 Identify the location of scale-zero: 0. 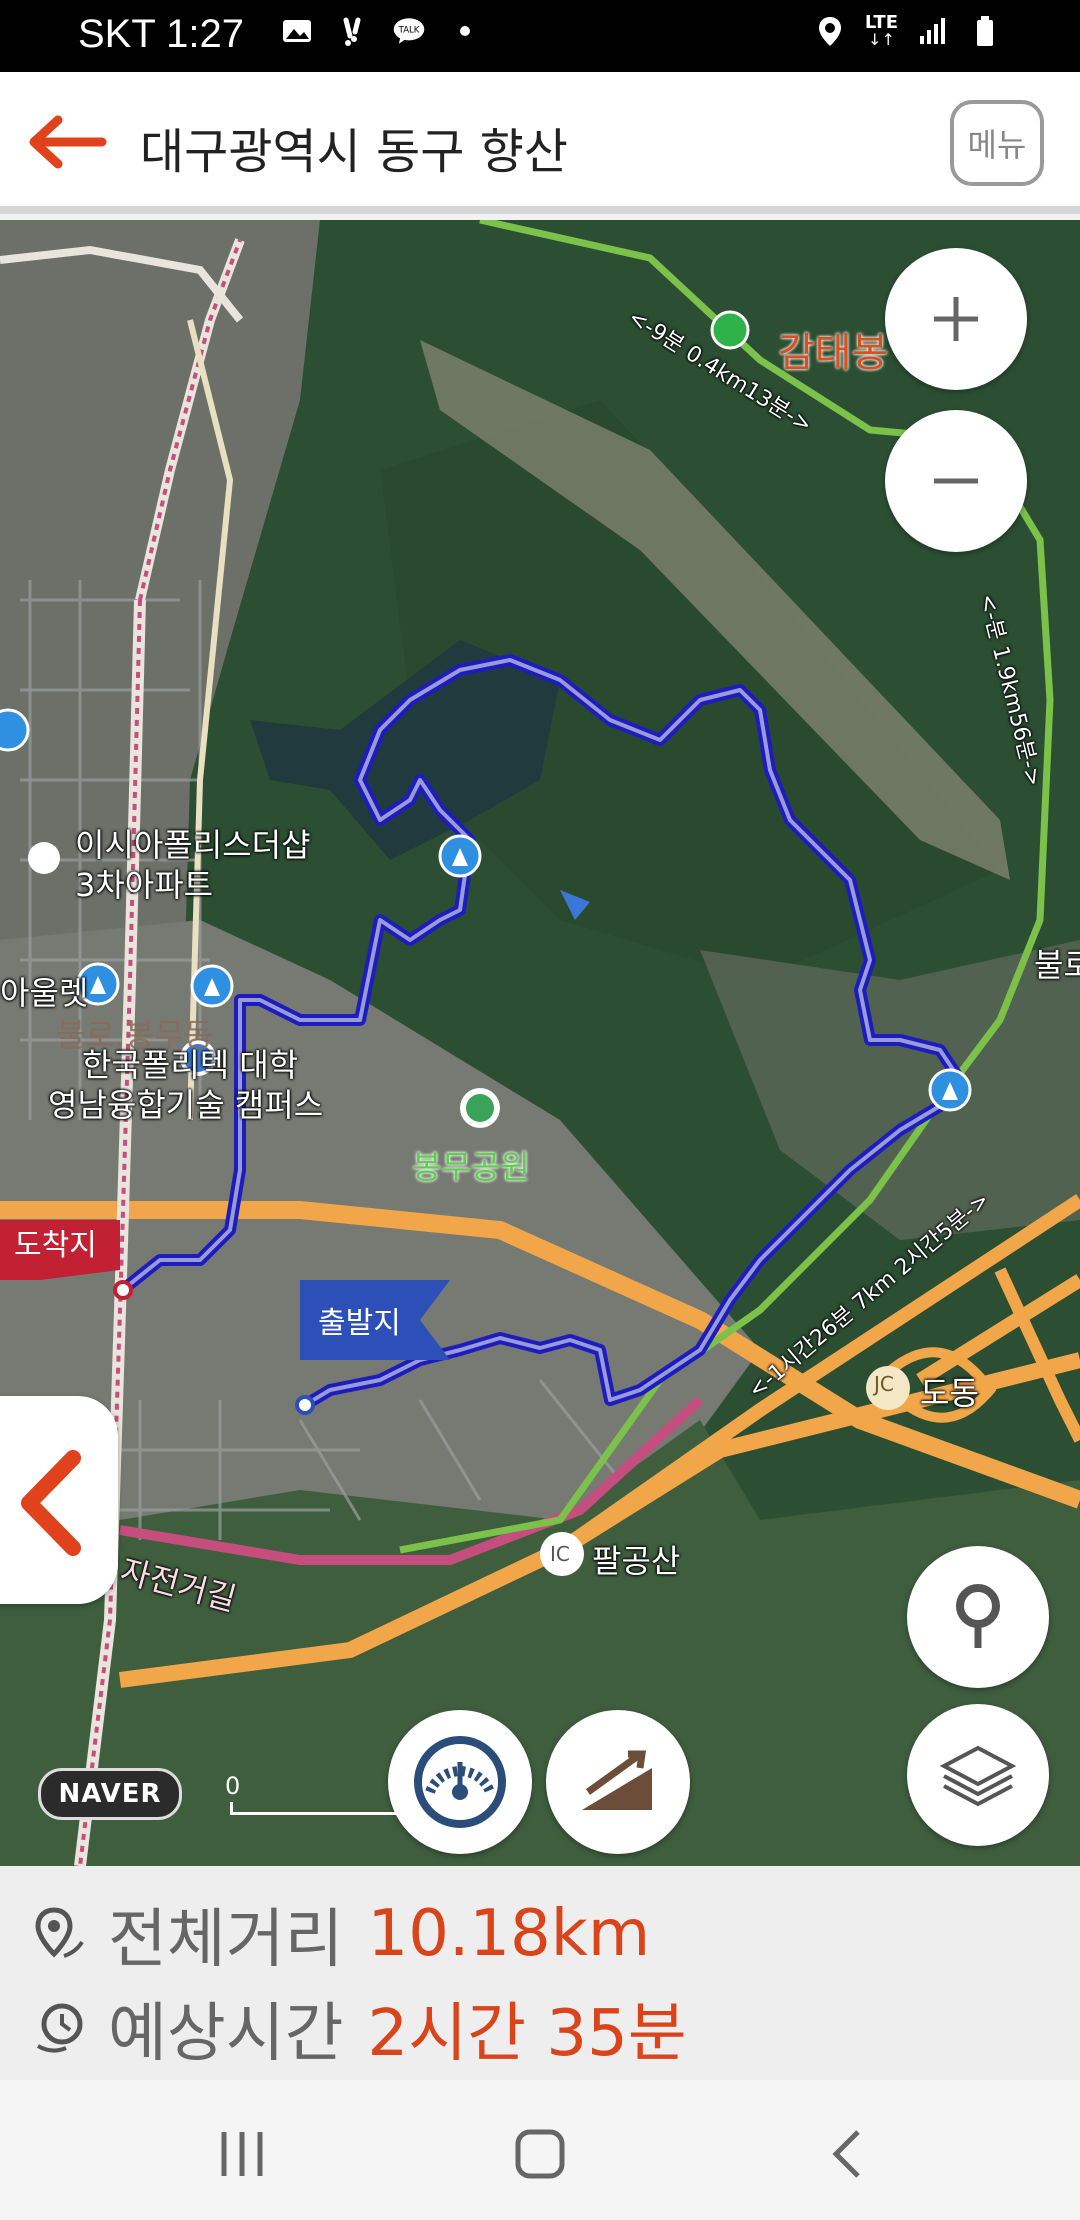
(233, 1786).